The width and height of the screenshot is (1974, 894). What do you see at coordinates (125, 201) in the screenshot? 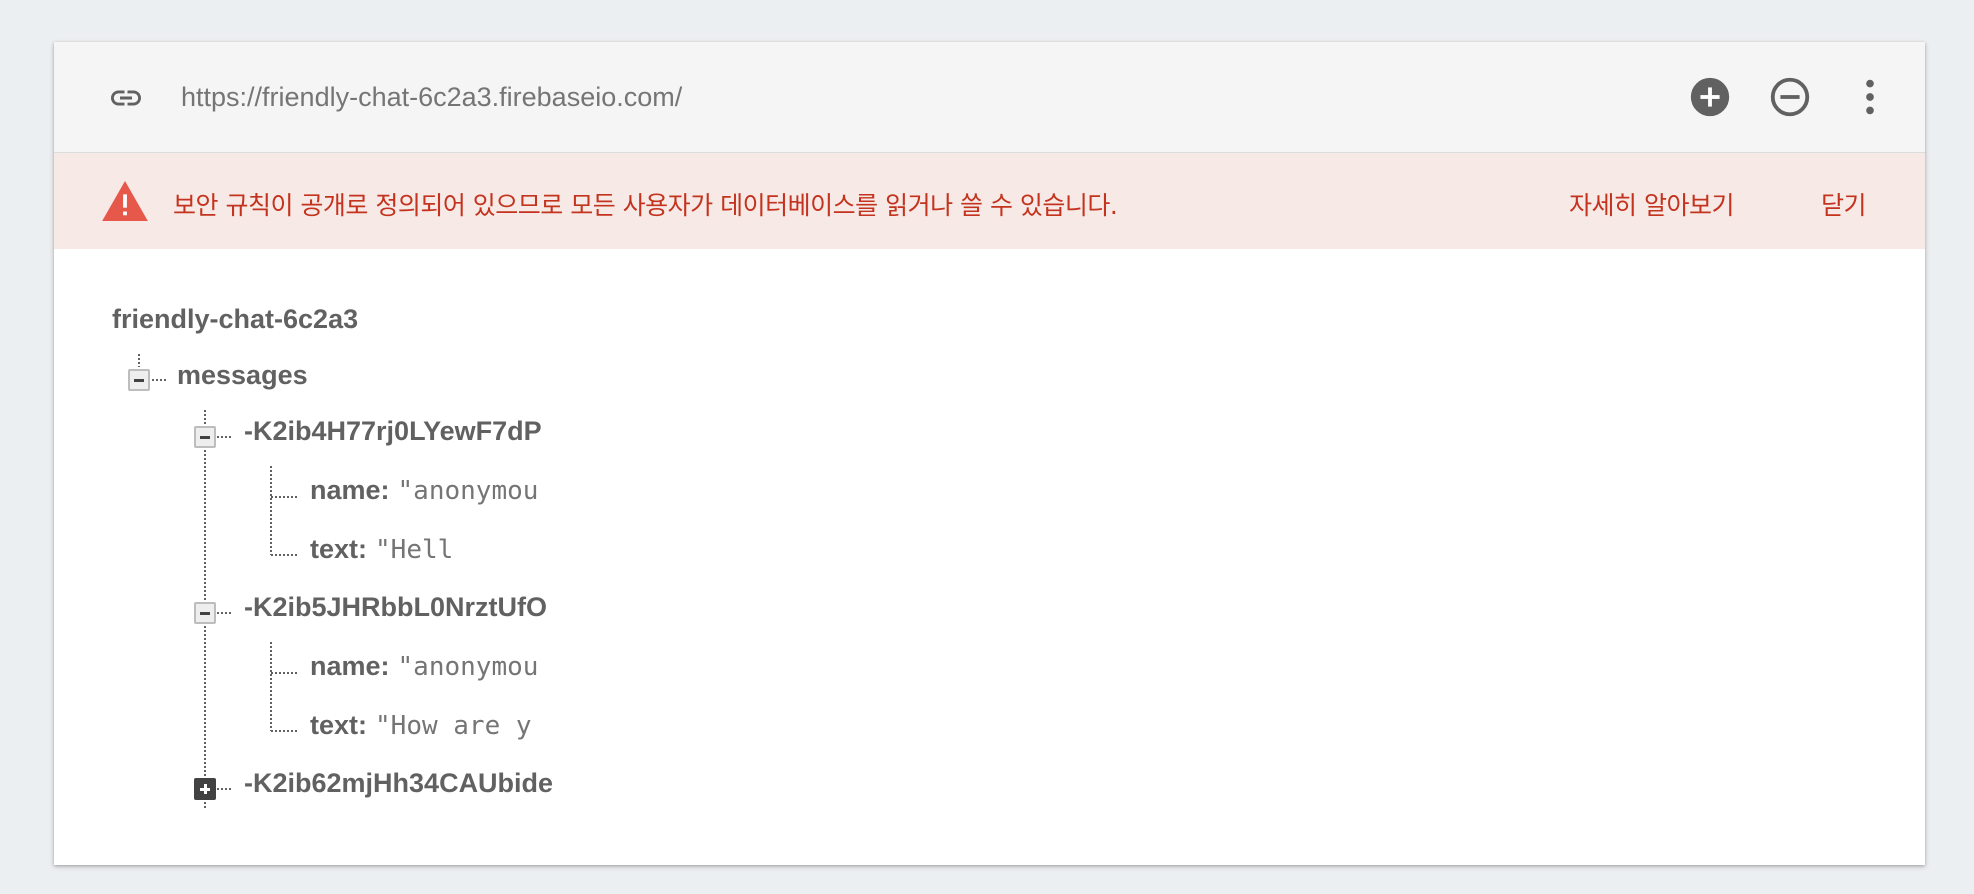
I see `warning-icon` at bounding box center [125, 201].